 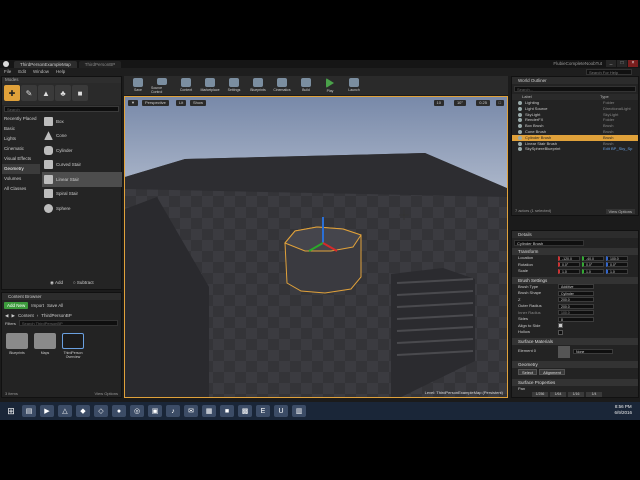 What do you see at coordinates (438, 103) in the screenshot?
I see `snap-grid-button: 10` at bounding box center [438, 103].